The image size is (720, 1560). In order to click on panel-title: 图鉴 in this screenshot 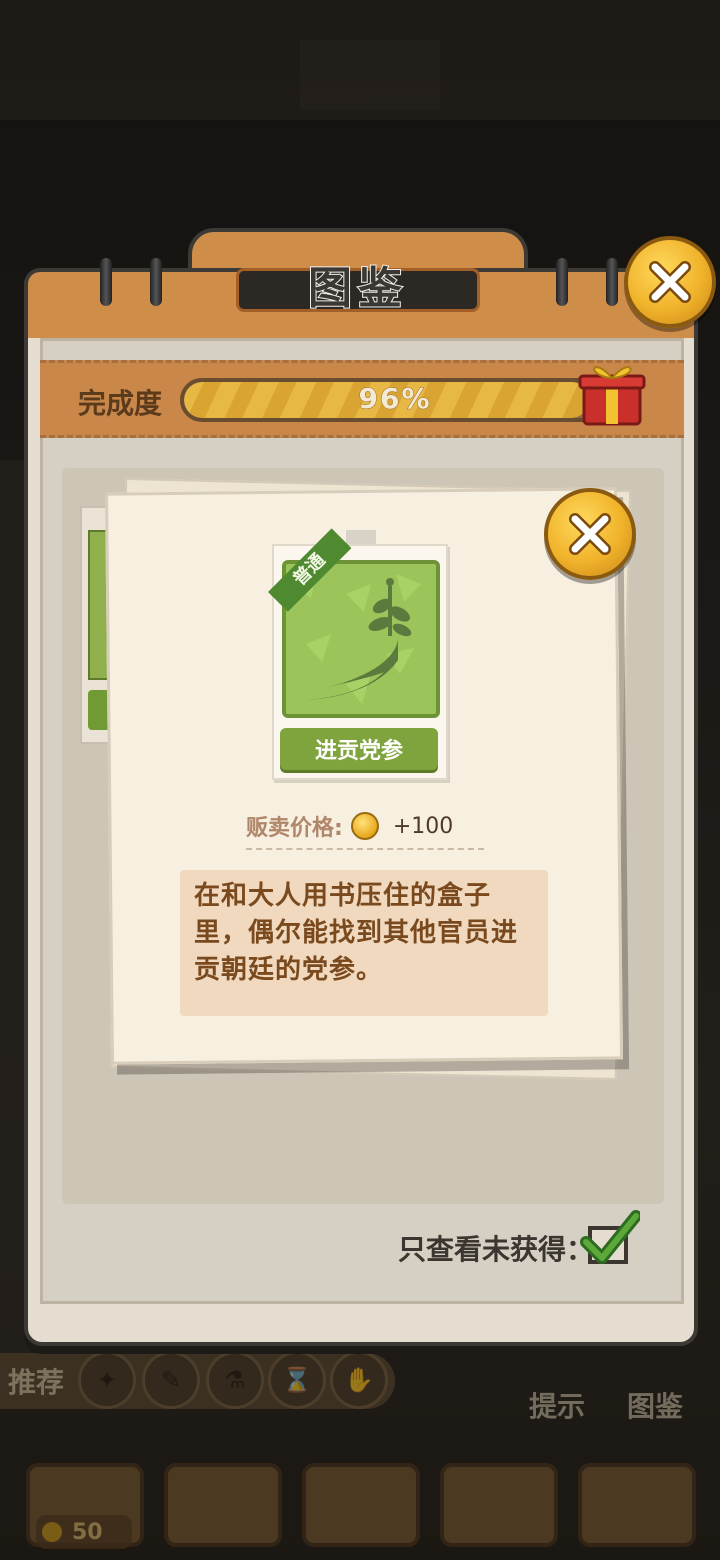, I will do `click(357, 288)`.